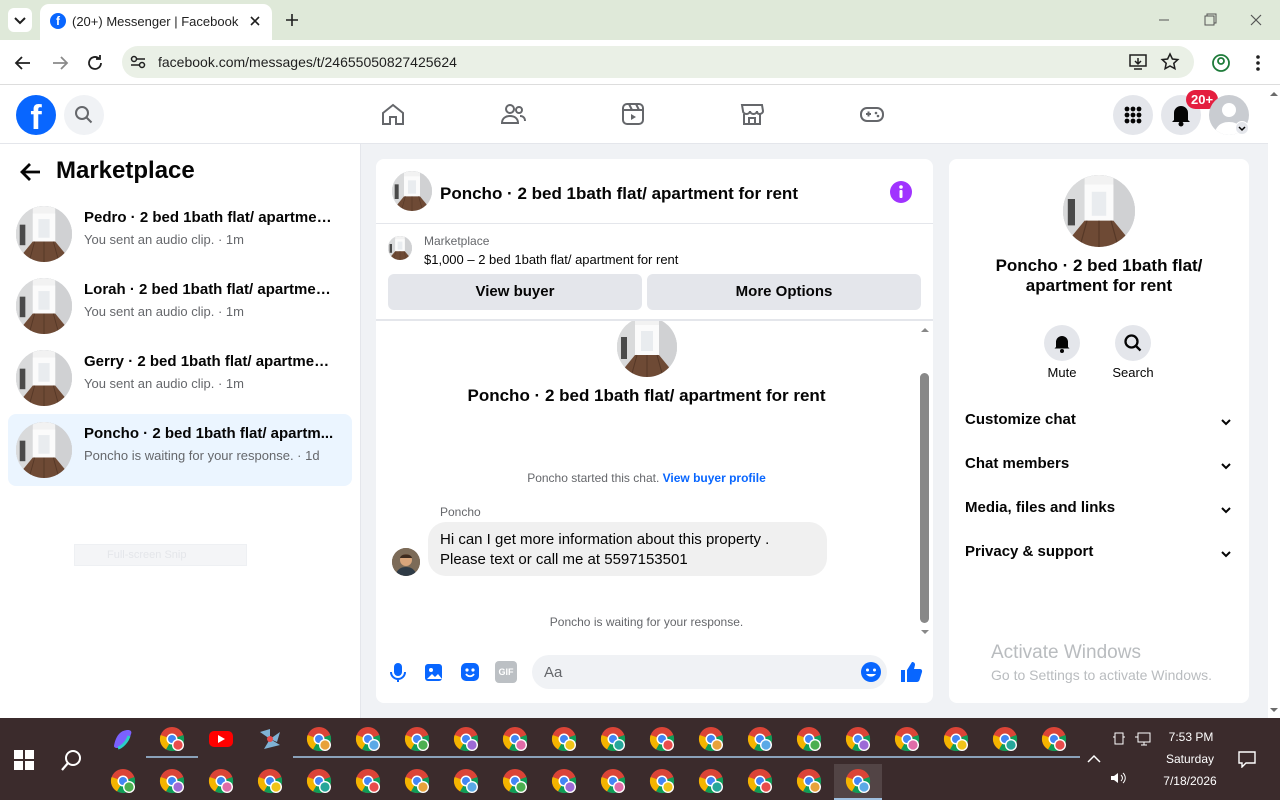 The image size is (1280, 800). What do you see at coordinates (1099, 514) in the screenshot?
I see `info-section-media-files-and-links: Media, files and links` at bounding box center [1099, 514].